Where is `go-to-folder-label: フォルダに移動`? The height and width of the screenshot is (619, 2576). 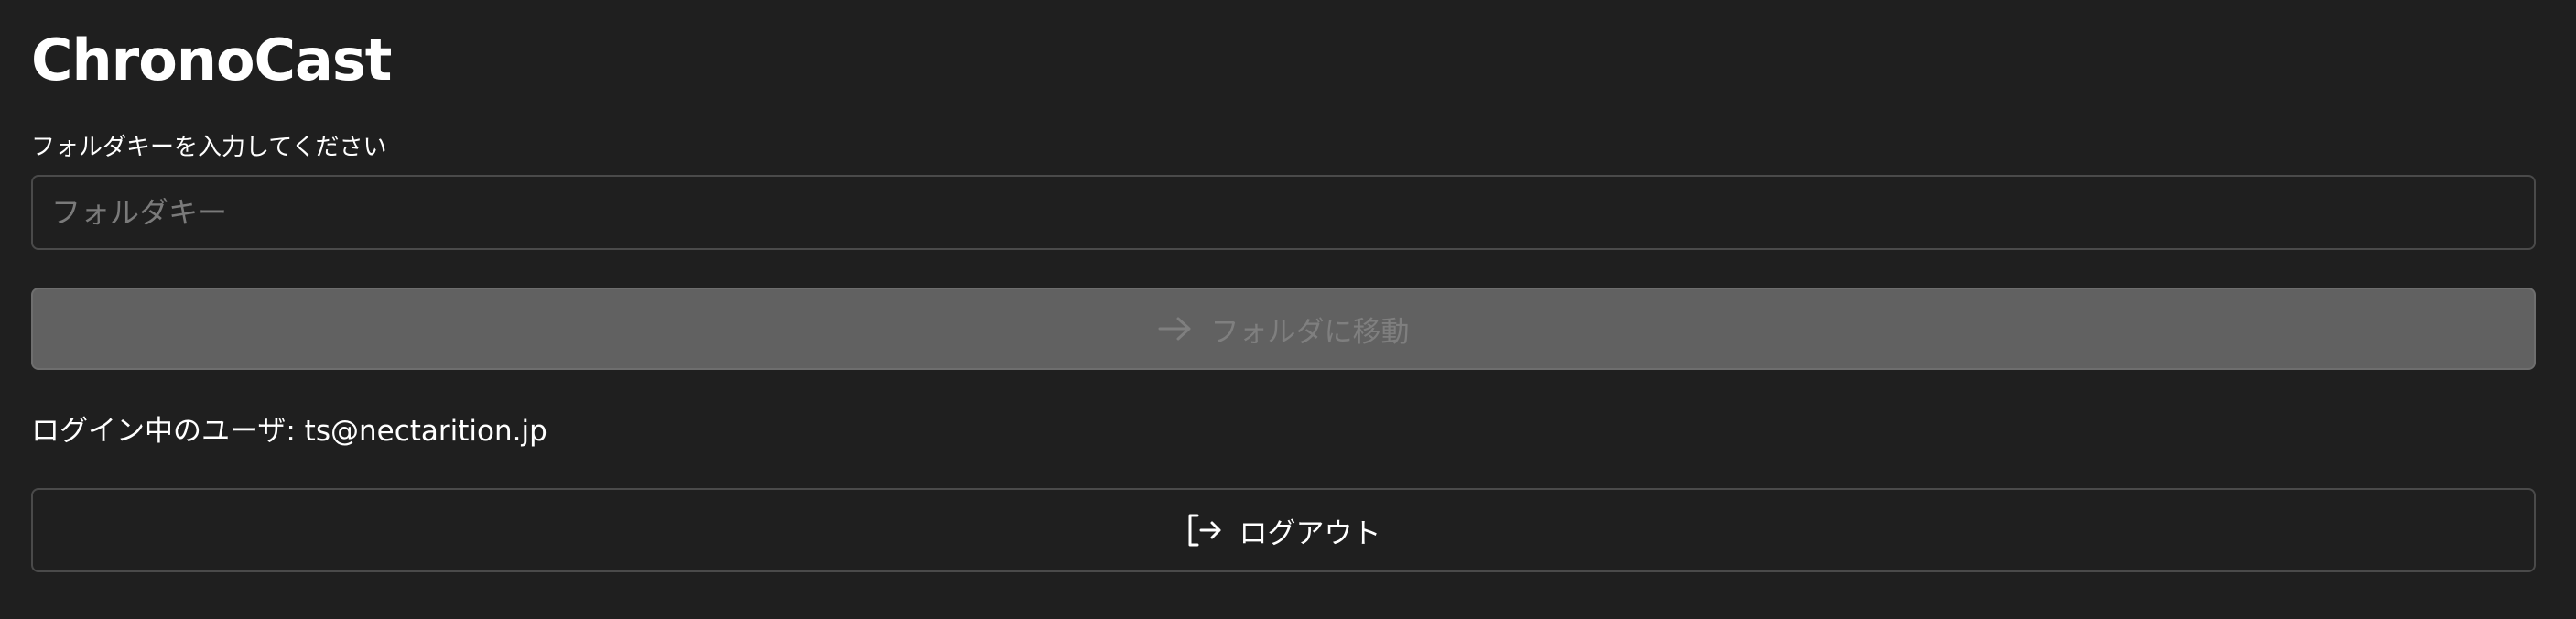
go-to-folder-label: フォルダに移動 is located at coordinates (1310, 332).